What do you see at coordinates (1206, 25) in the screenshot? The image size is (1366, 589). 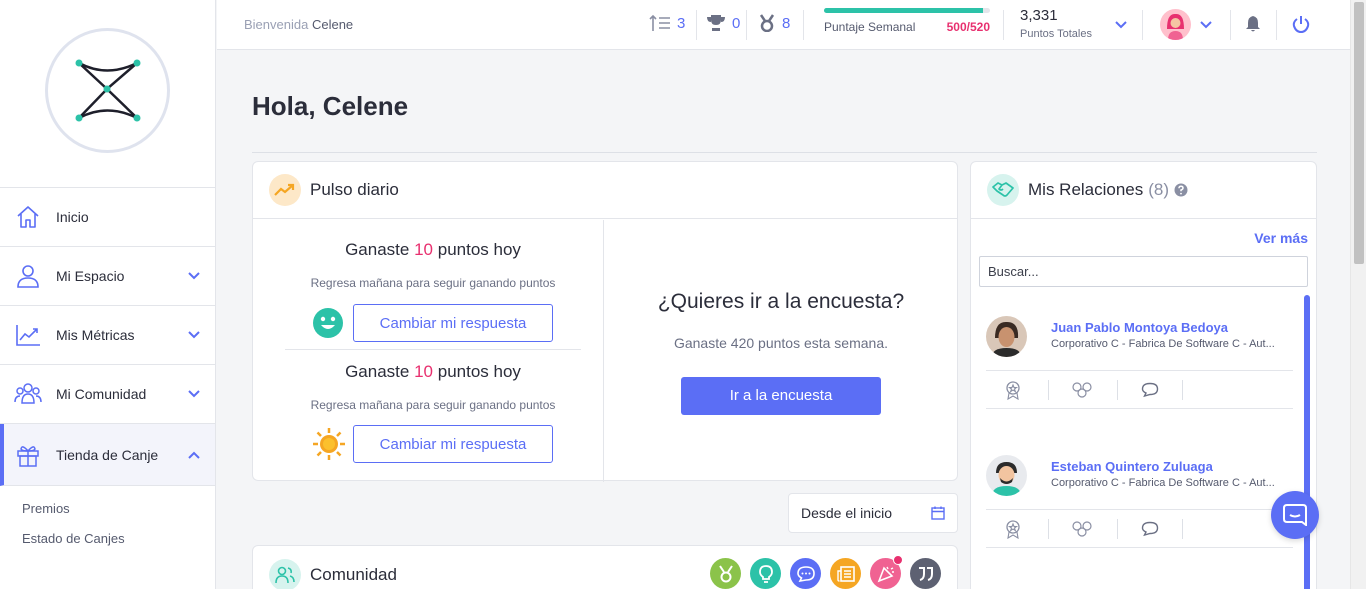 I see `profile-chevron-down-icon` at bounding box center [1206, 25].